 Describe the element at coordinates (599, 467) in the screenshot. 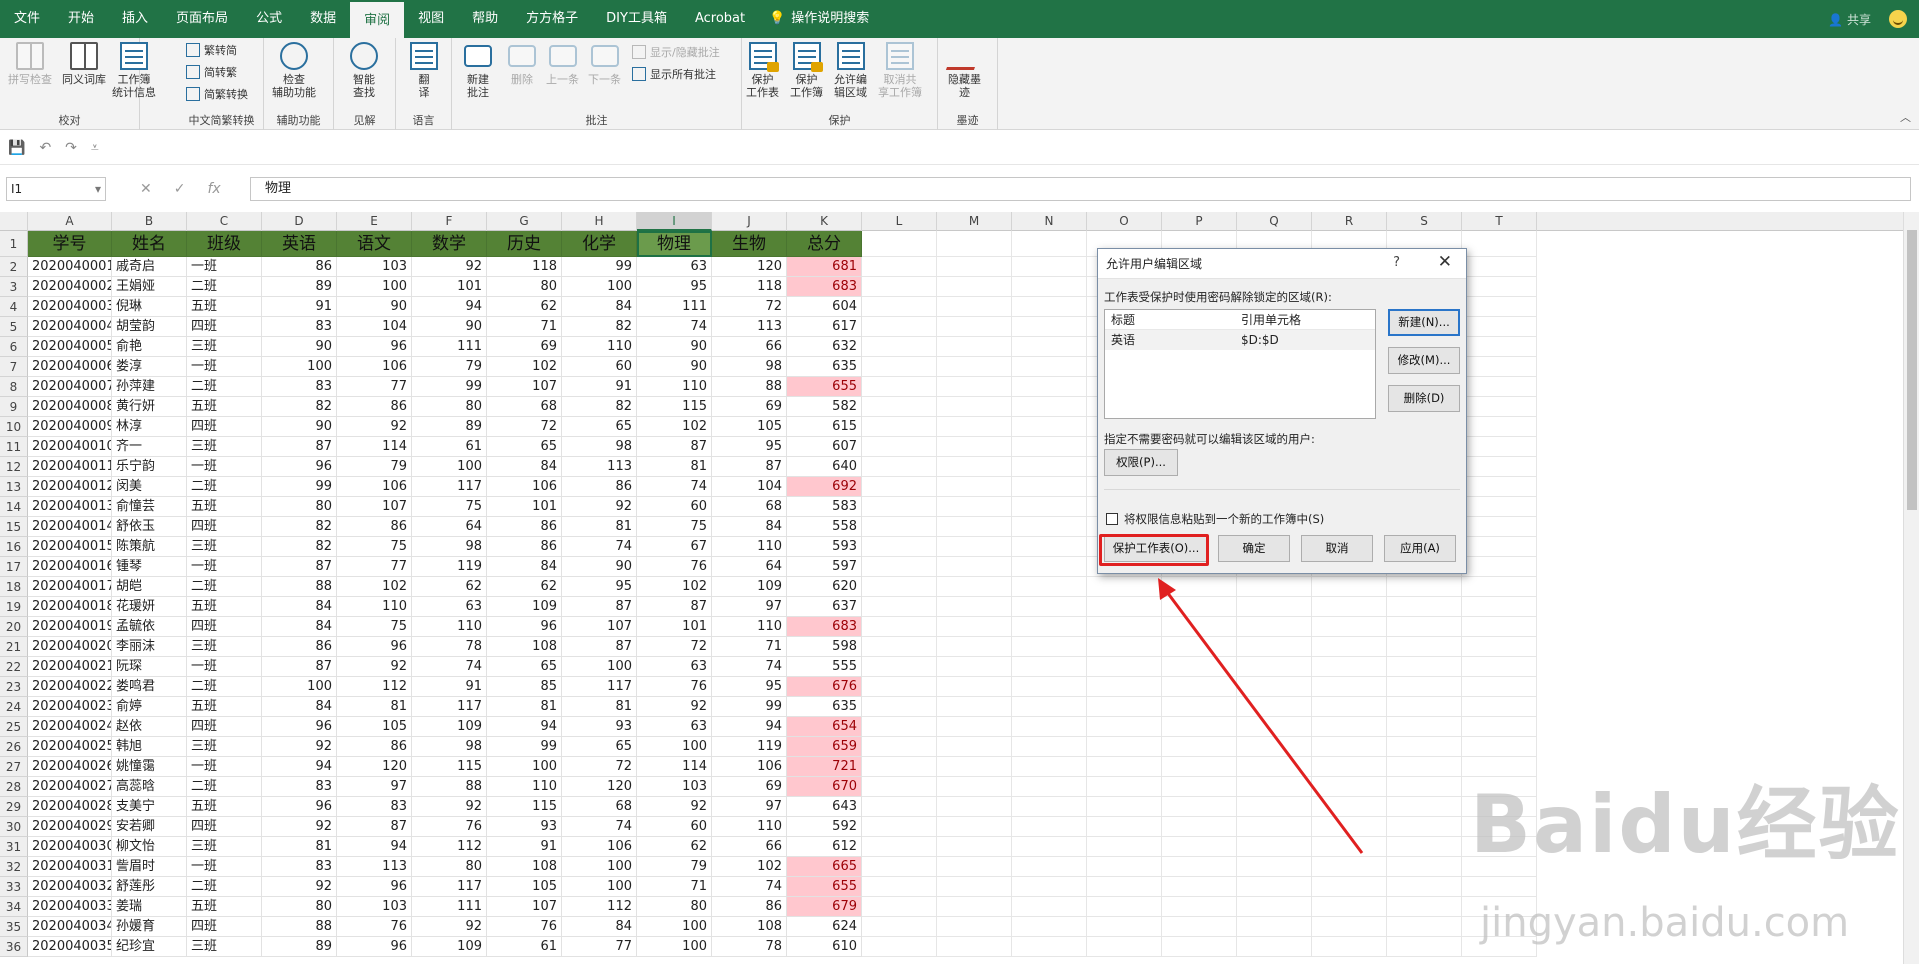

I see `data-cell: 113` at that location.